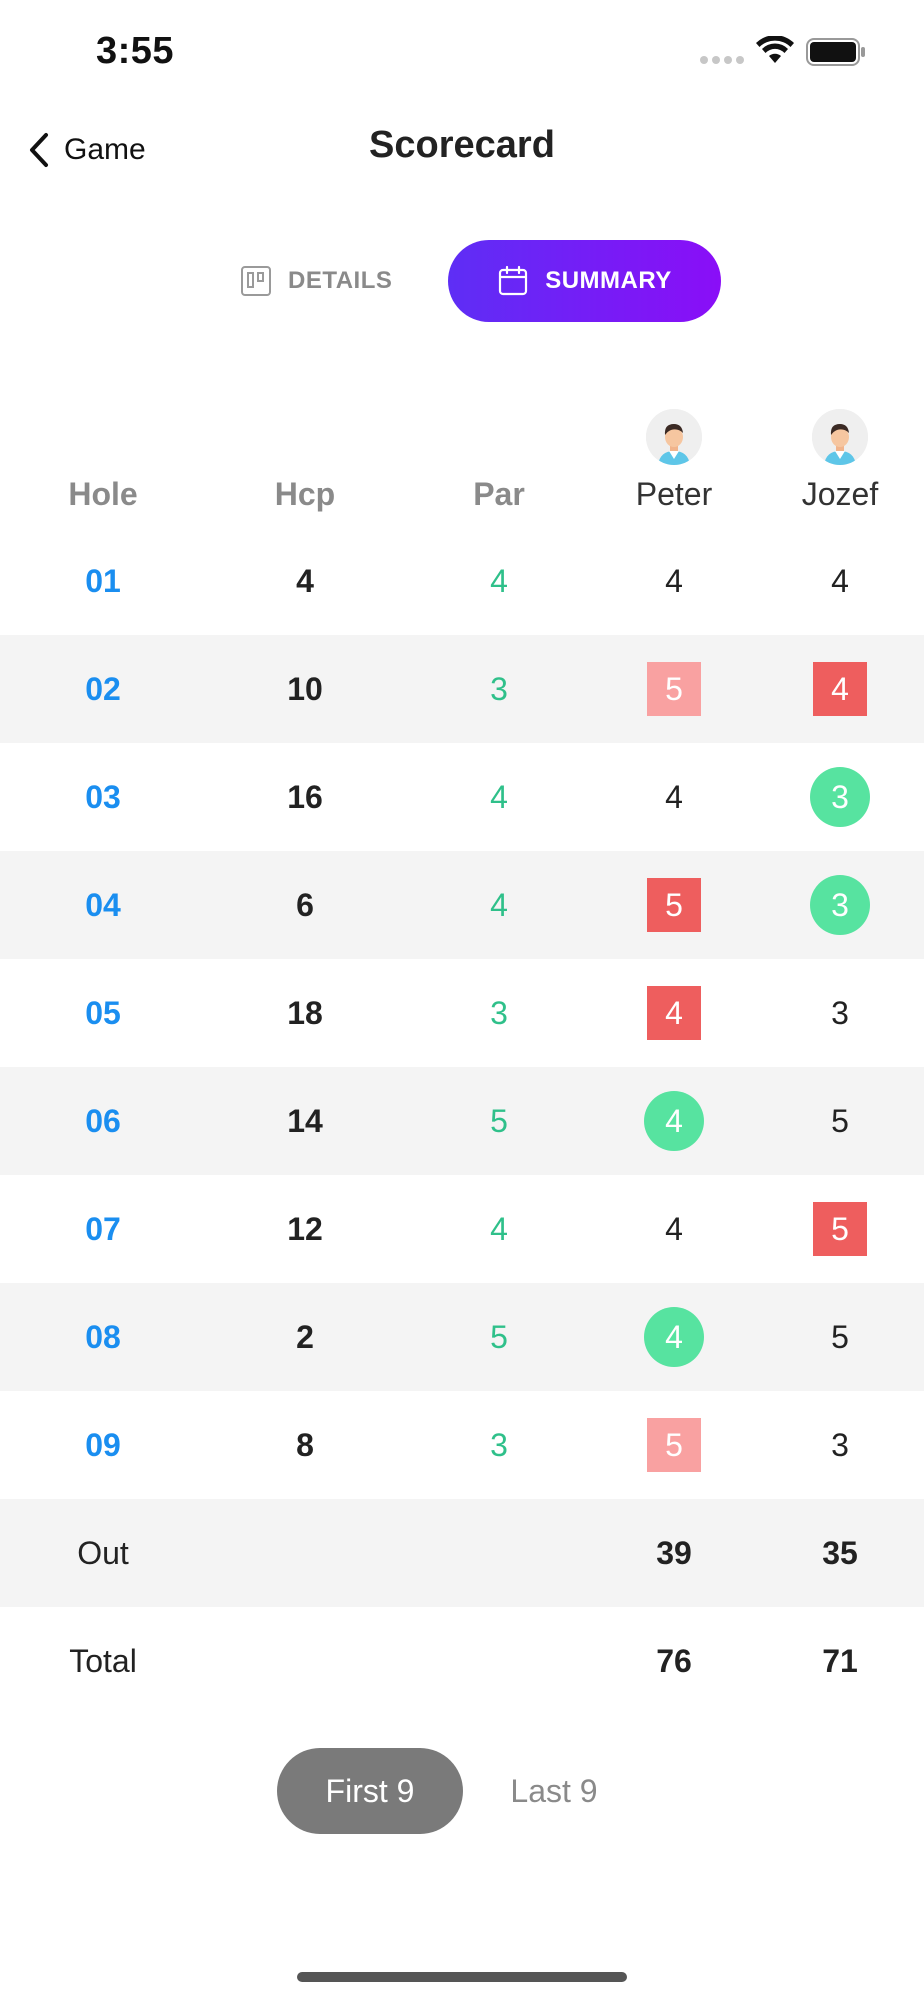 The image size is (924, 2000). Describe the element at coordinates (103, 1120) in the screenshot. I see `hole-number: 06` at that location.